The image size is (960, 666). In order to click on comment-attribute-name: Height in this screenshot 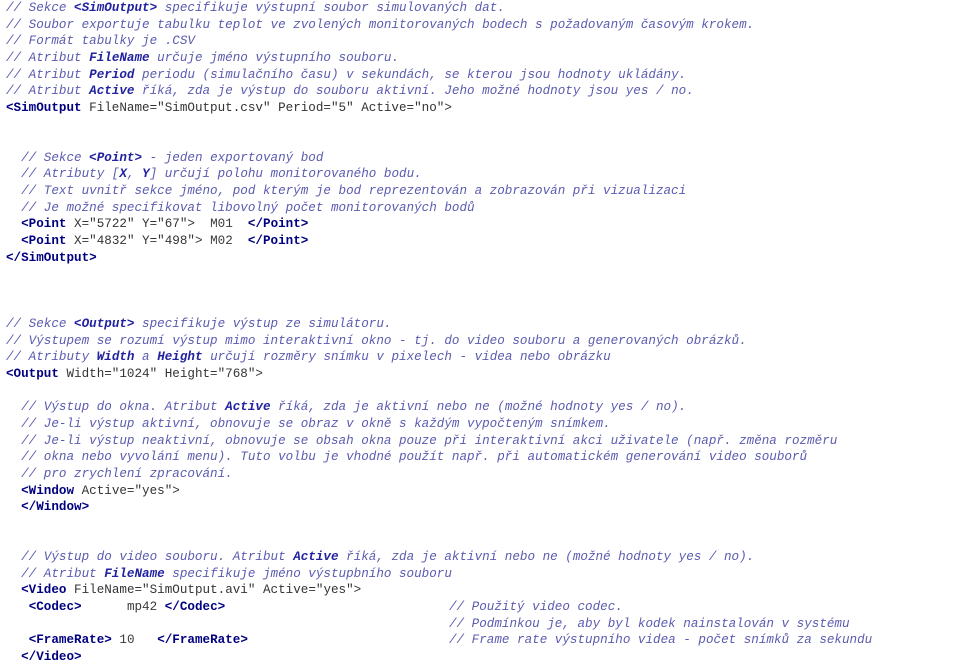, I will do `click(180, 357)`.